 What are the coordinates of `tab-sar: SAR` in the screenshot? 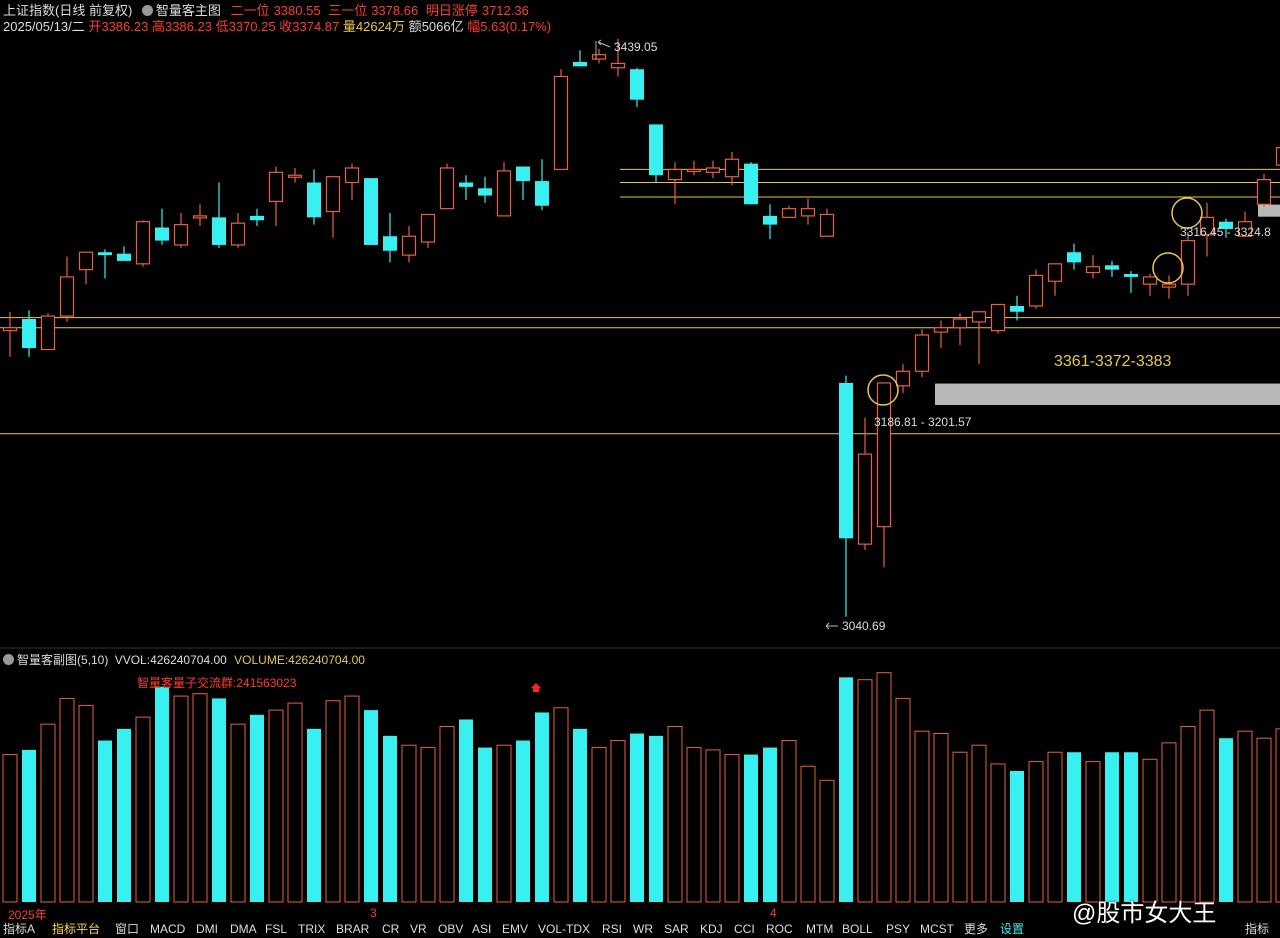 It's located at (676, 929).